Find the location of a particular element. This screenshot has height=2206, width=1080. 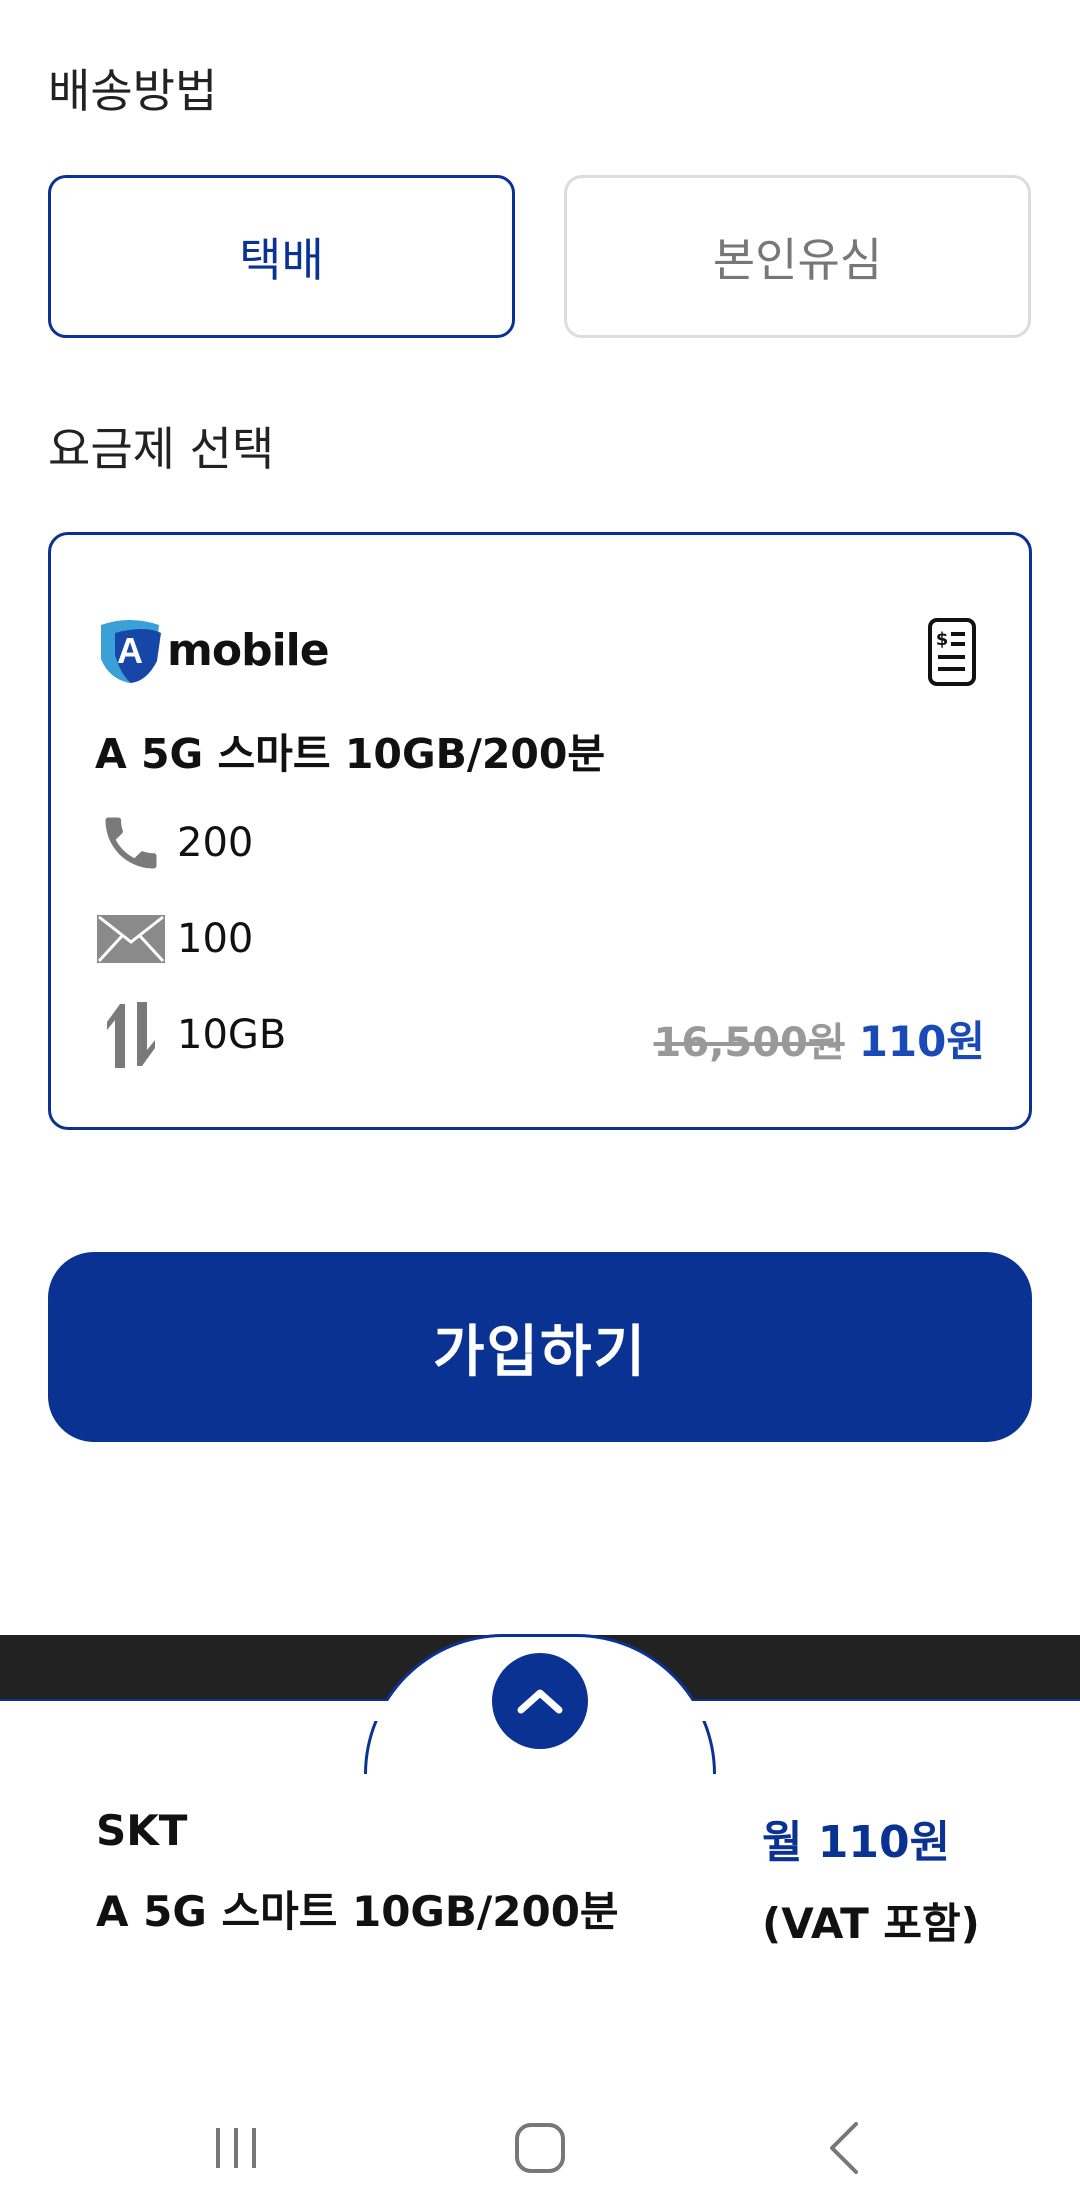

sms-value: 100 is located at coordinates (215, 939).